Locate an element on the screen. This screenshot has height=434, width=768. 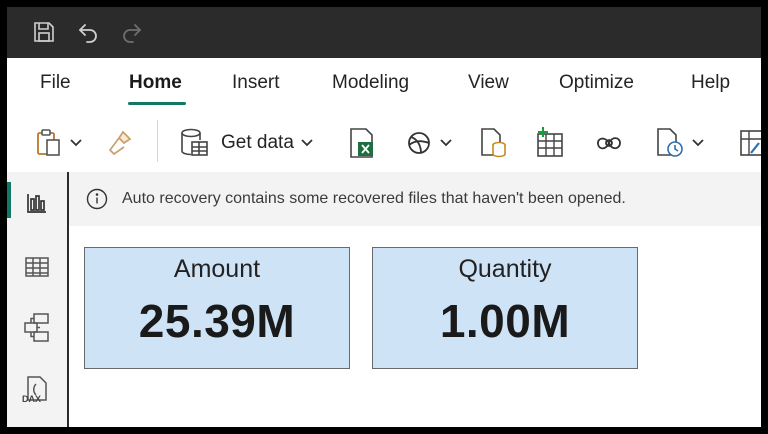
recent-sources-icon is located at coordinates (670, 142).